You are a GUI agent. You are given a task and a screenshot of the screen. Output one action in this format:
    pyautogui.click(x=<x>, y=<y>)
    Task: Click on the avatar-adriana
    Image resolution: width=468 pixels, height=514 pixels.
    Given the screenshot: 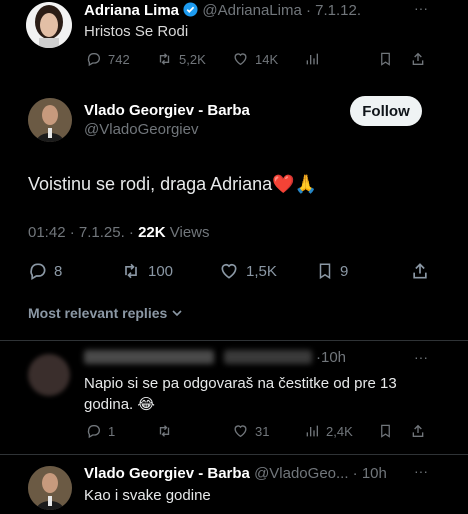 What is the action you would take?
    pyautogui.click(x=49, y=25)
    